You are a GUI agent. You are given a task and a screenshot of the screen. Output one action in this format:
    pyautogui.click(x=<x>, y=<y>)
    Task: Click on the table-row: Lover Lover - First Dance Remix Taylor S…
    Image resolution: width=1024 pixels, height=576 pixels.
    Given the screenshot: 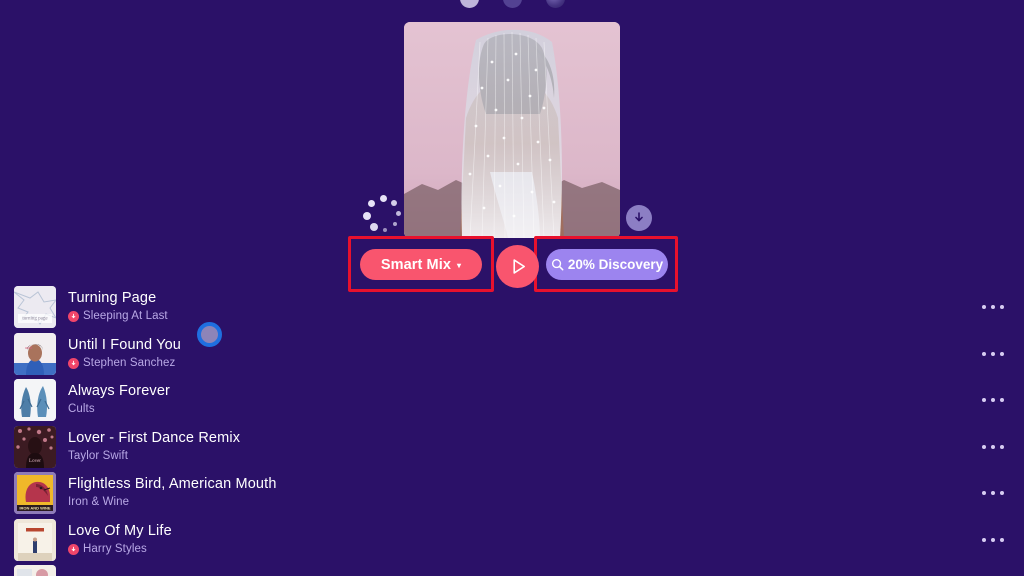 What is the action you would take?
    pyautogui.click(x=512, y=447)
    